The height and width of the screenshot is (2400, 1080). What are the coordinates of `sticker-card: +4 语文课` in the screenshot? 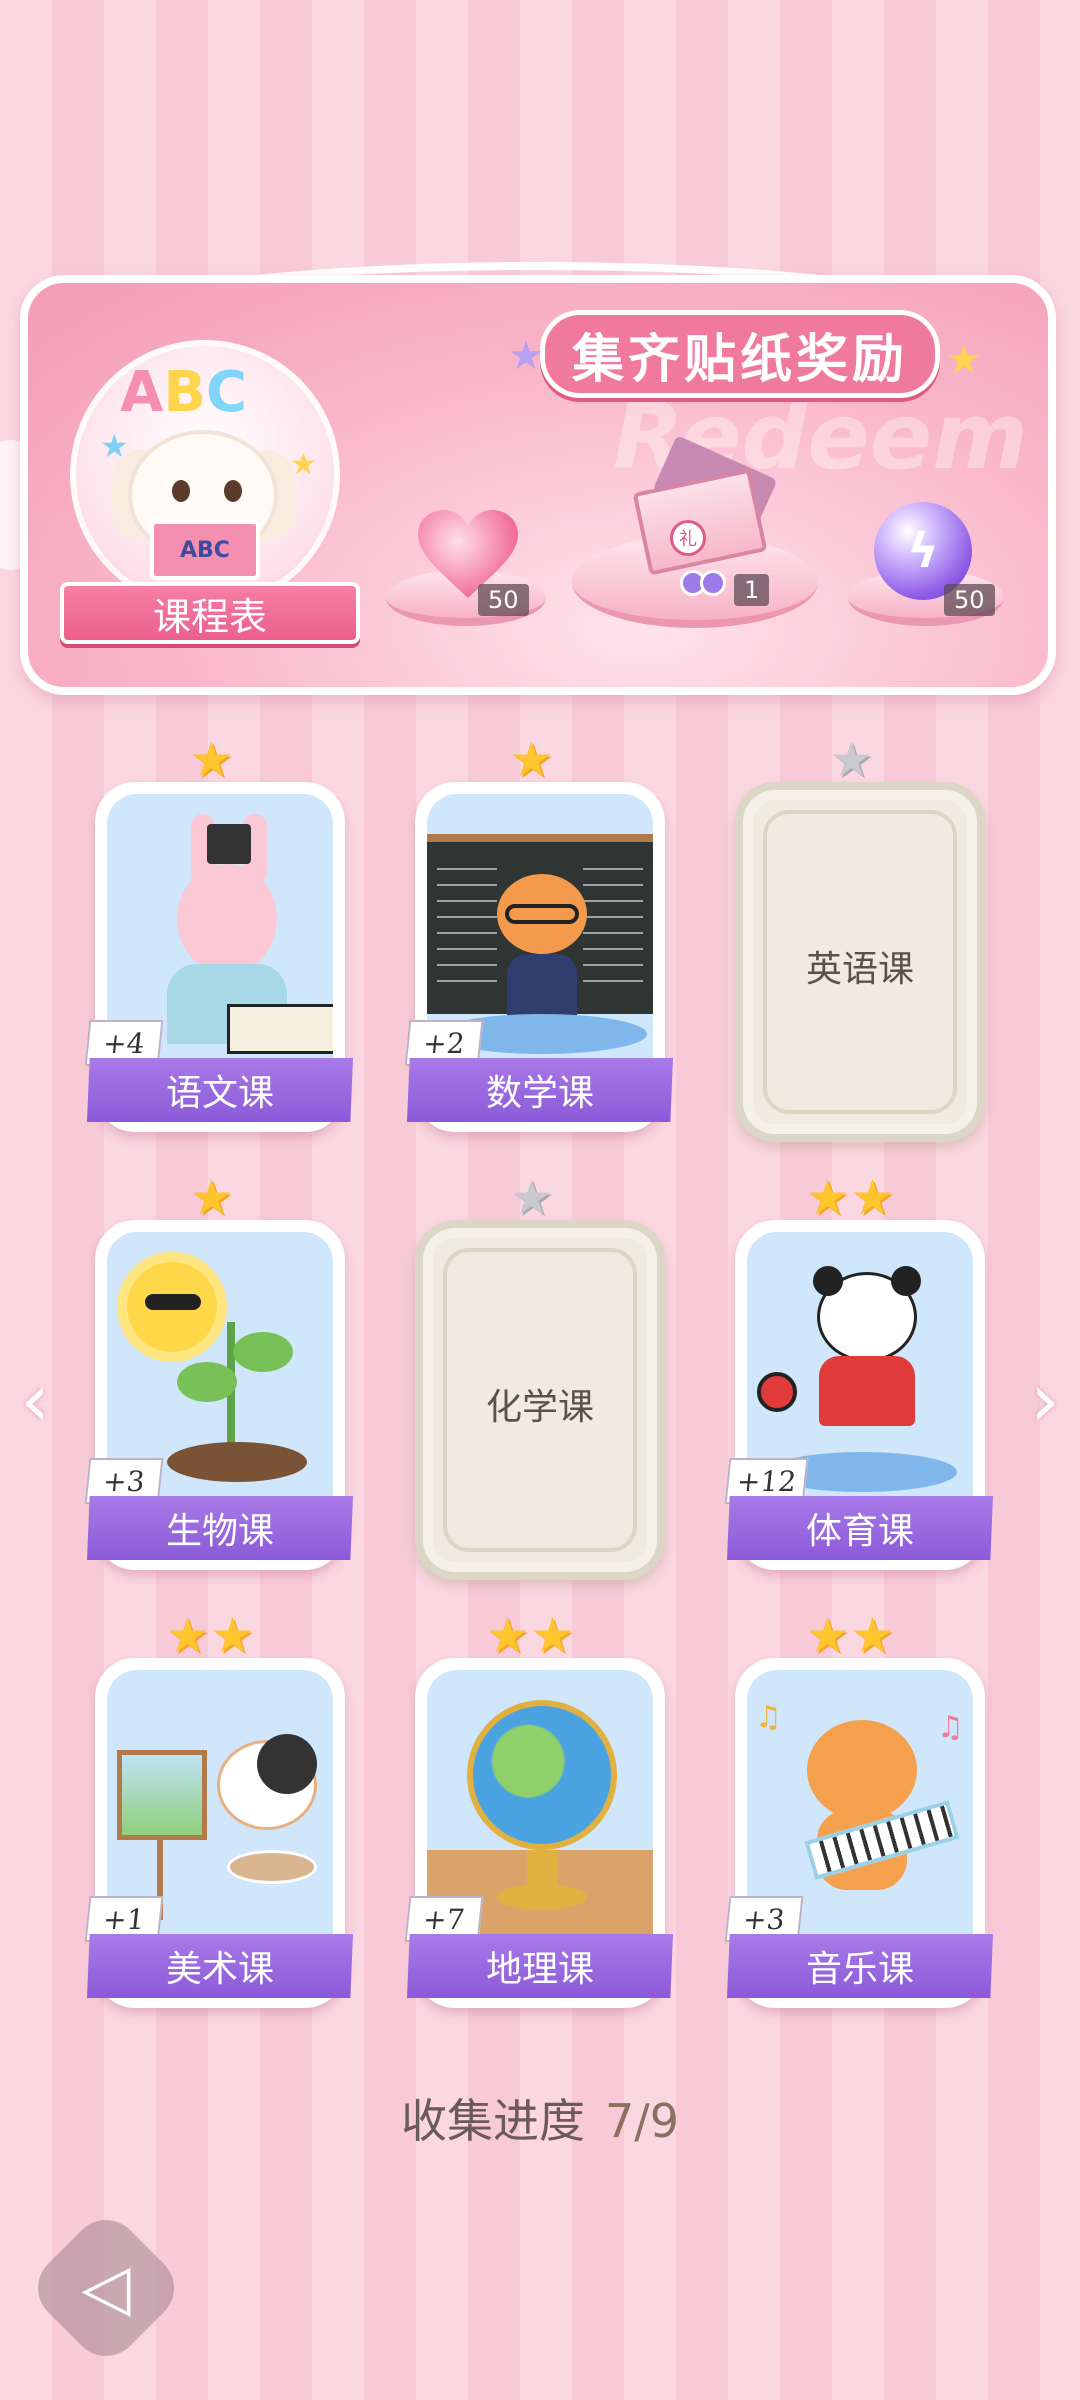 It's located at (218, 957).